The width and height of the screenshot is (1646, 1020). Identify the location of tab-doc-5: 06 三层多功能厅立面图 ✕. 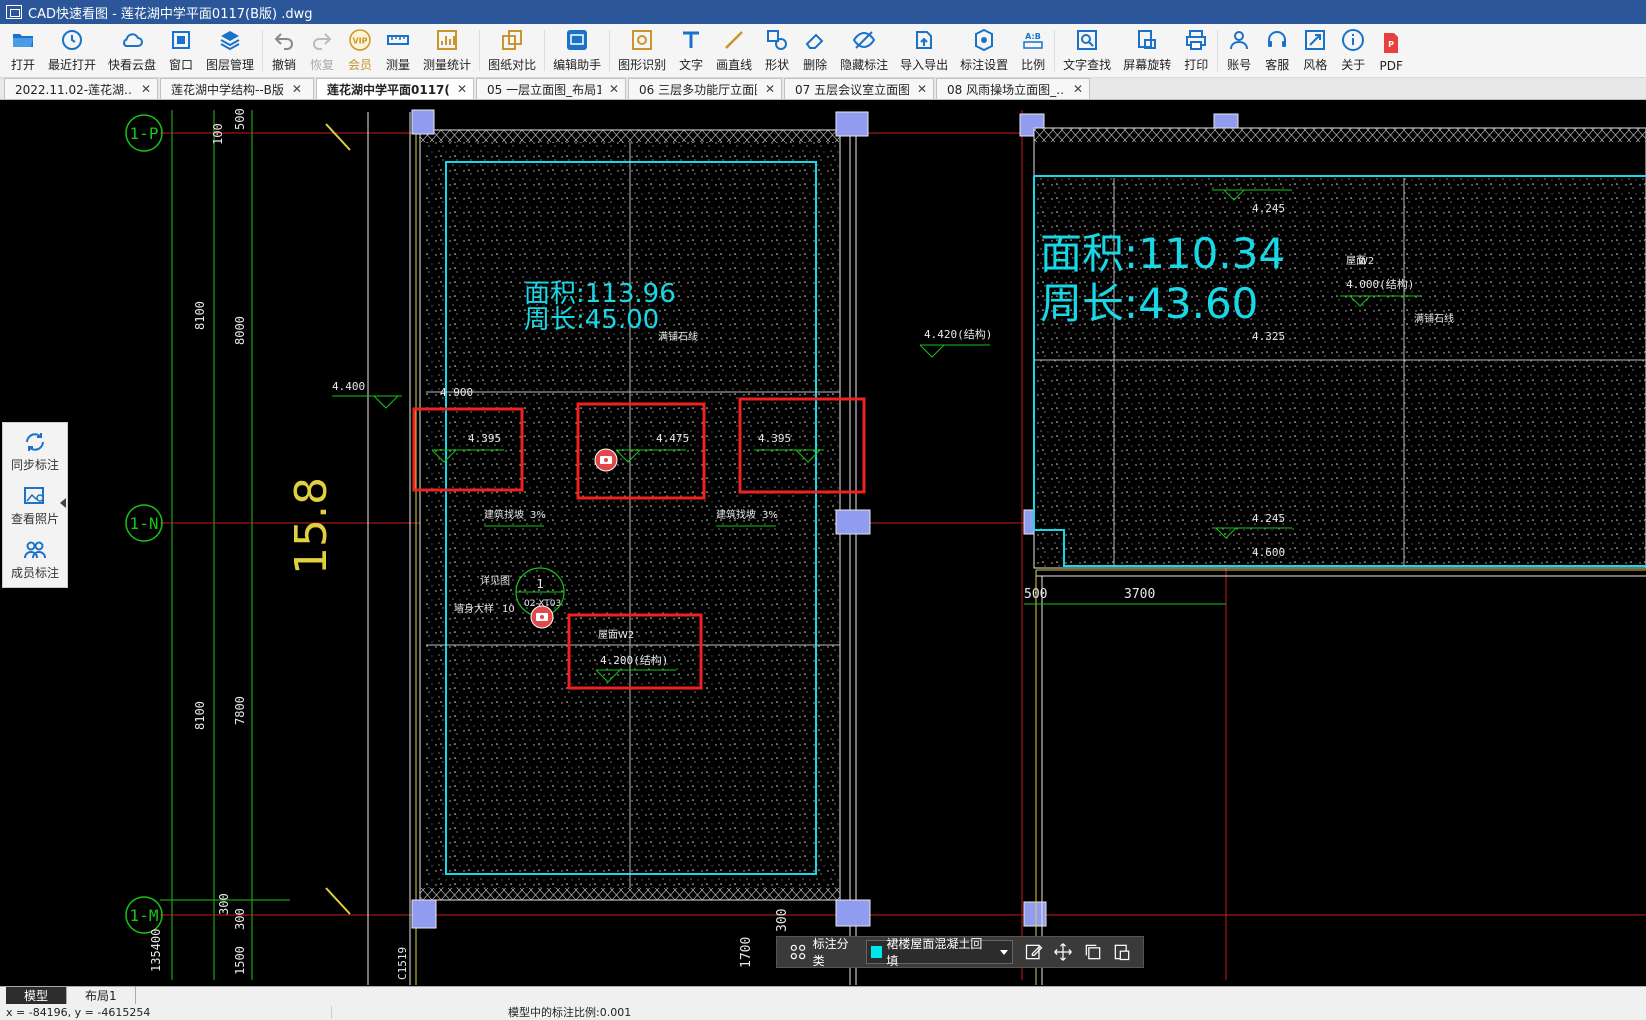
(705, 88).